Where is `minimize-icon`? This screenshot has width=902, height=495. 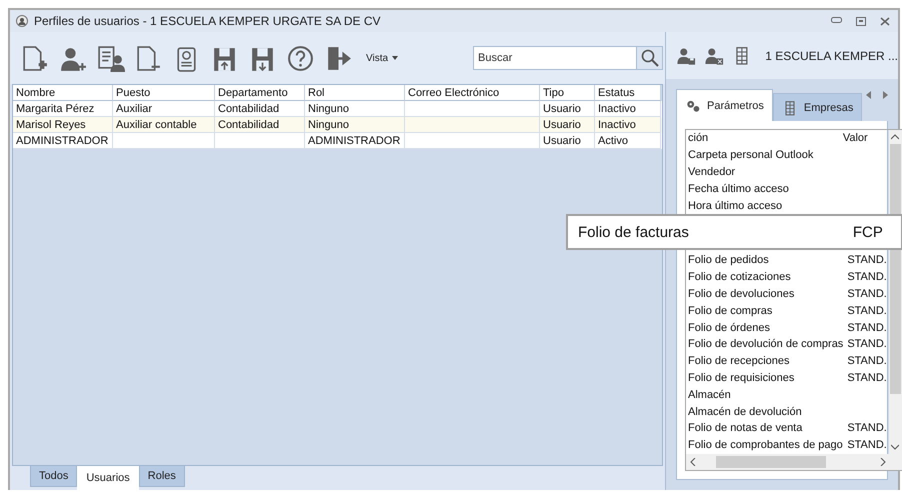 minimize-icon is located at coordinates (836, 19).